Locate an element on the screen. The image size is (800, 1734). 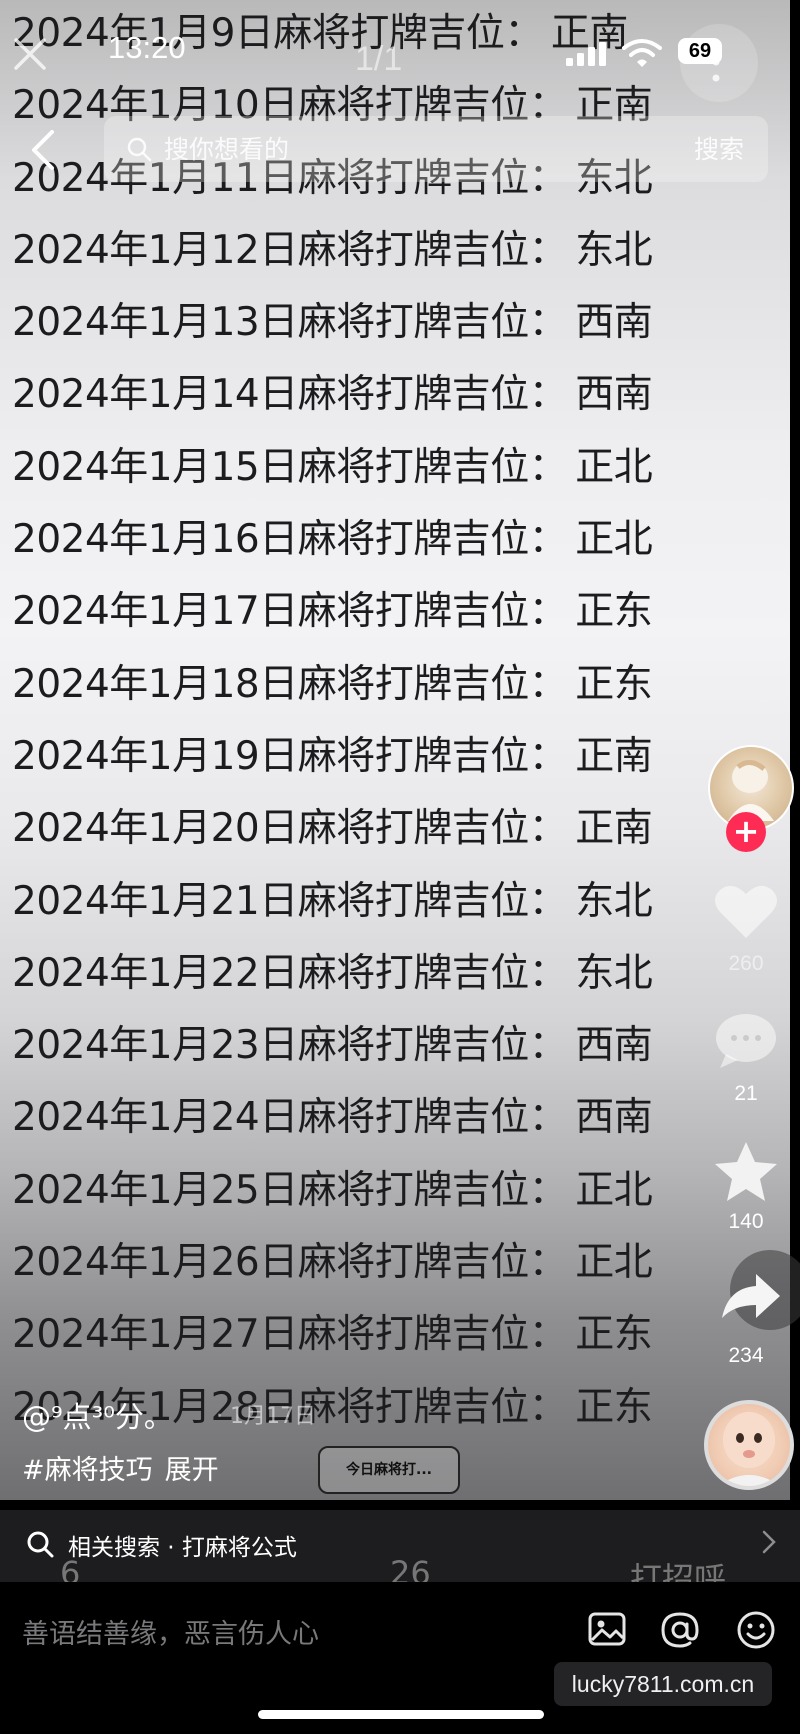
date-text: 2024年1月27日麻将打牌吉位： is located at coordinates (290, 1335).